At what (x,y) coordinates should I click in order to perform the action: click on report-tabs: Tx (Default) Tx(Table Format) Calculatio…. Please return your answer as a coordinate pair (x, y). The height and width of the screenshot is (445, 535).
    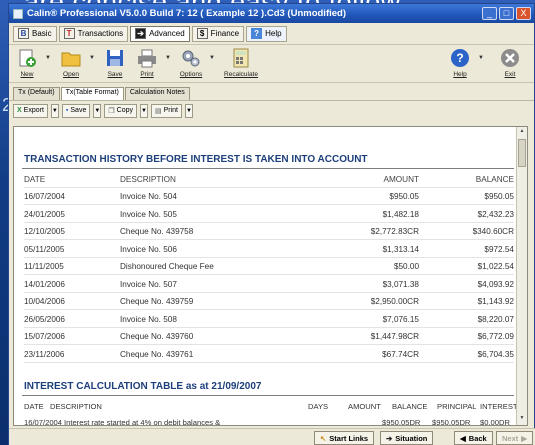
    Looking at the image, I should click on (271, 92).